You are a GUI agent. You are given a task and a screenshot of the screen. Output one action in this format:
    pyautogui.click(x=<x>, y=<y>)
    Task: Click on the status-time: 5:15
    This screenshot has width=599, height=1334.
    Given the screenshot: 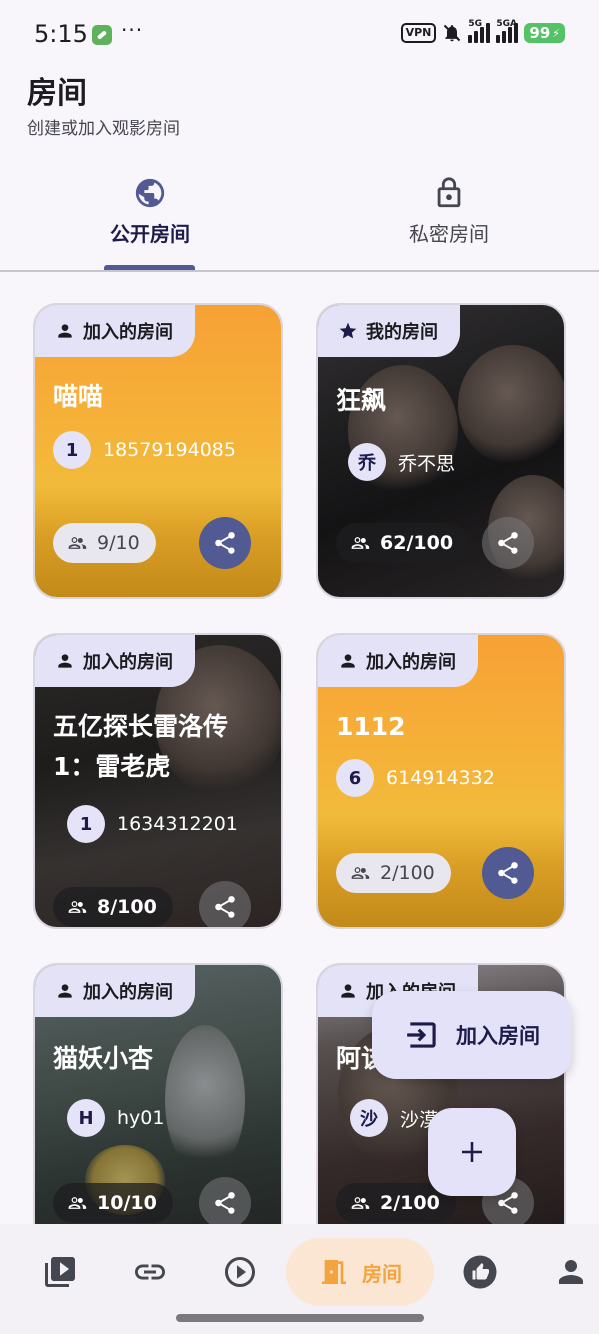 What is the action you would take?
    pyautogui.click(x=61, y=34)
    